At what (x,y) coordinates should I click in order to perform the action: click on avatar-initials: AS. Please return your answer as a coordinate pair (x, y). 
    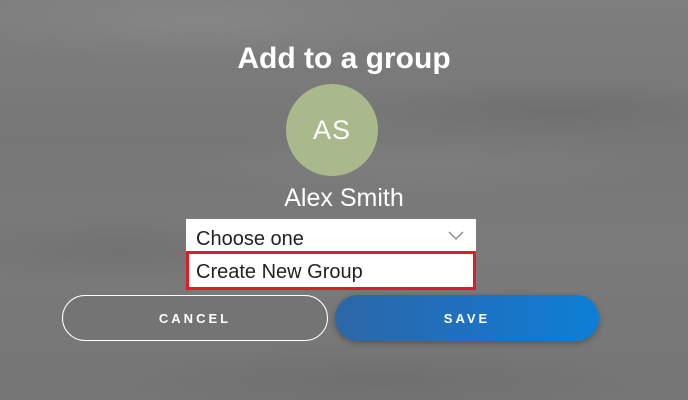
    Looking at the image, I should click on (332, 129).